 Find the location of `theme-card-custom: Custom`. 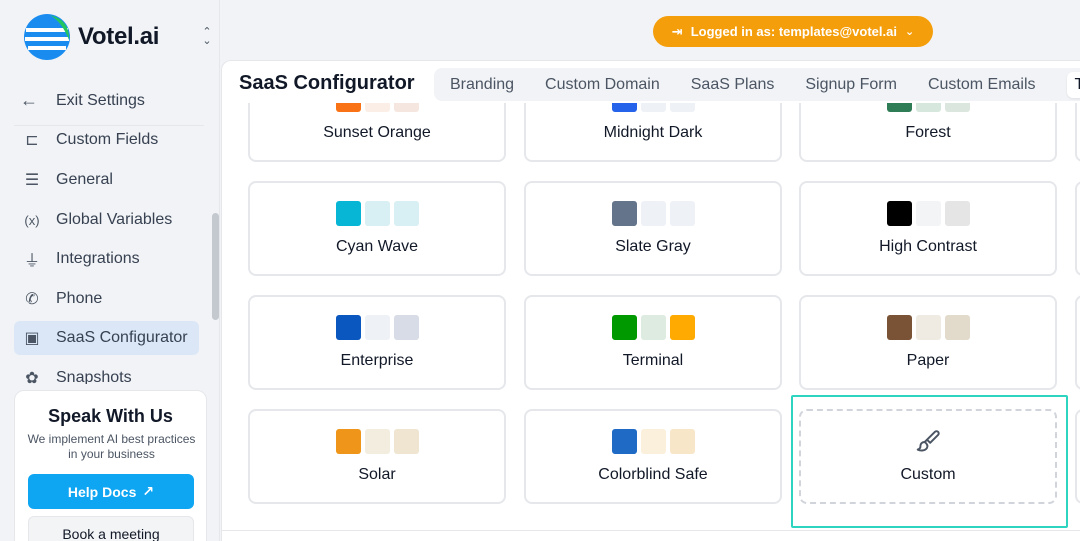

theme-card-custom: Custom is located at coordinates (928, 456).